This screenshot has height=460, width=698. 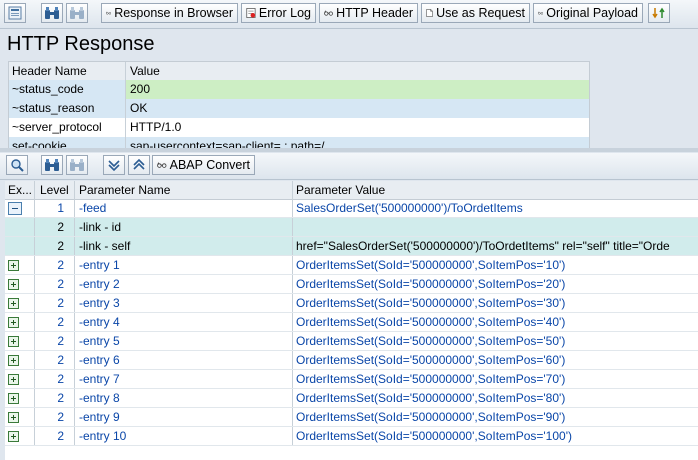 What do you see at coordinates (357, 71) in the screenshot?
I see `column-header-value: Value` at bounding box center [357, 71].